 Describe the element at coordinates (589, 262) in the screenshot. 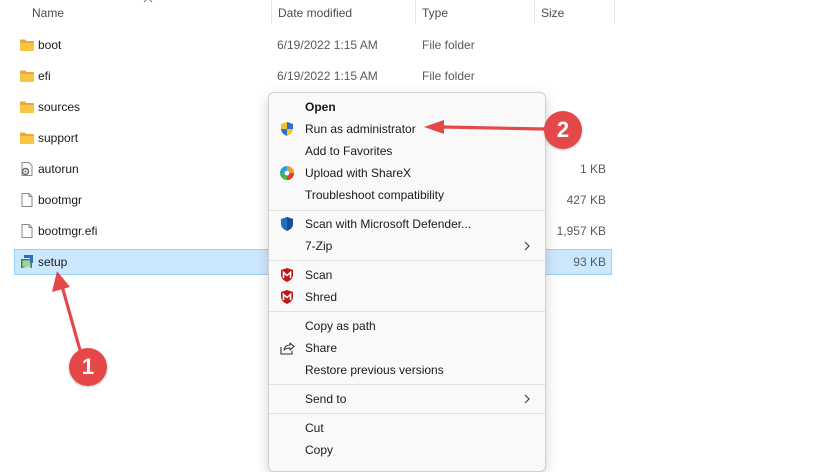

I see `file-size: 93 KB` at that location.